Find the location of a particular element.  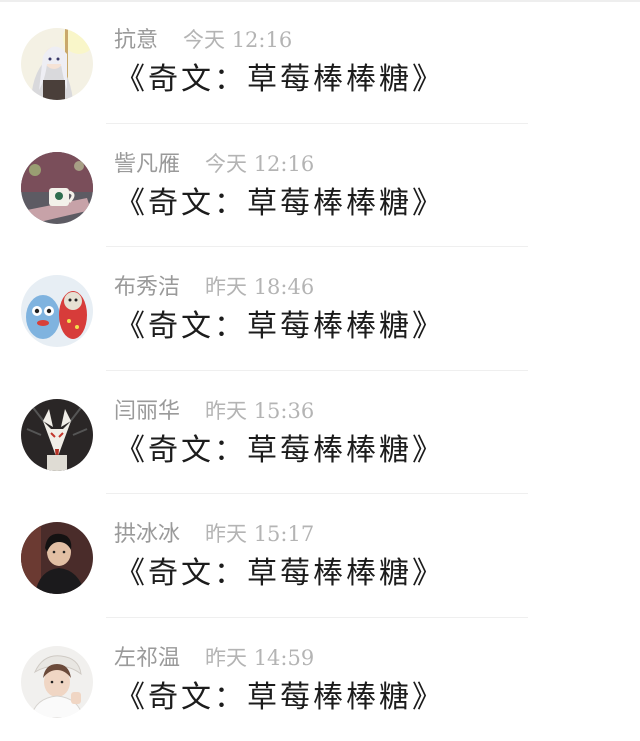

commenter-name: 抗意 is located at coordinates (136, 40).